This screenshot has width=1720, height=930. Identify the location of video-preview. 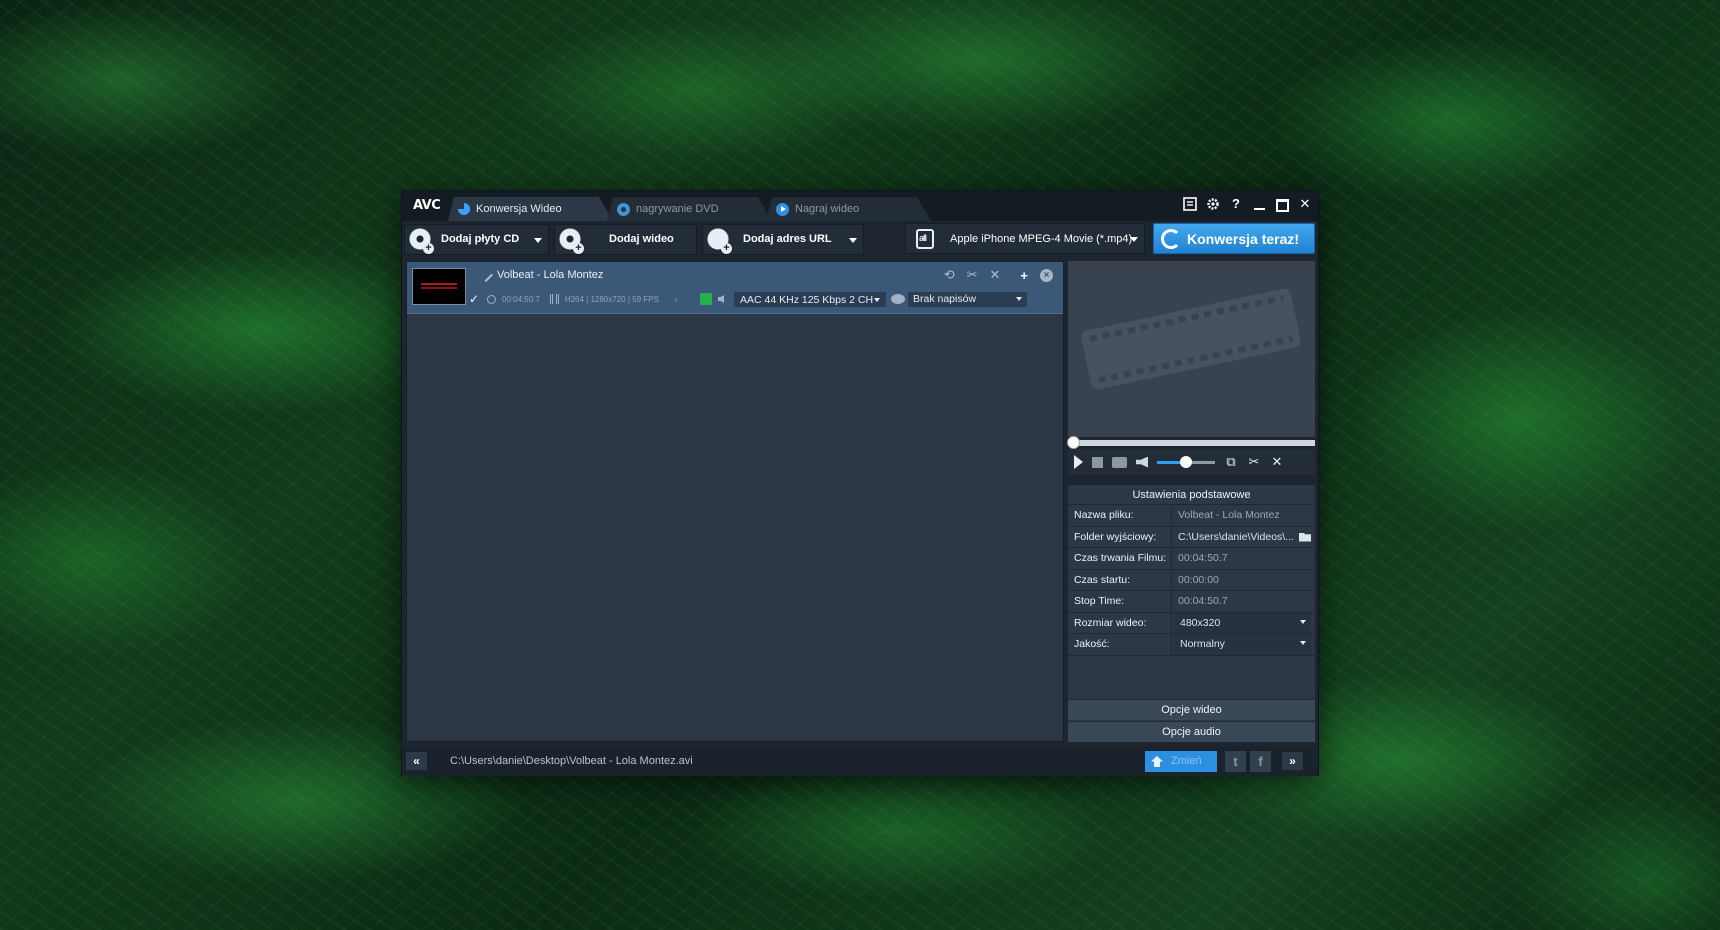
(1191, 349).